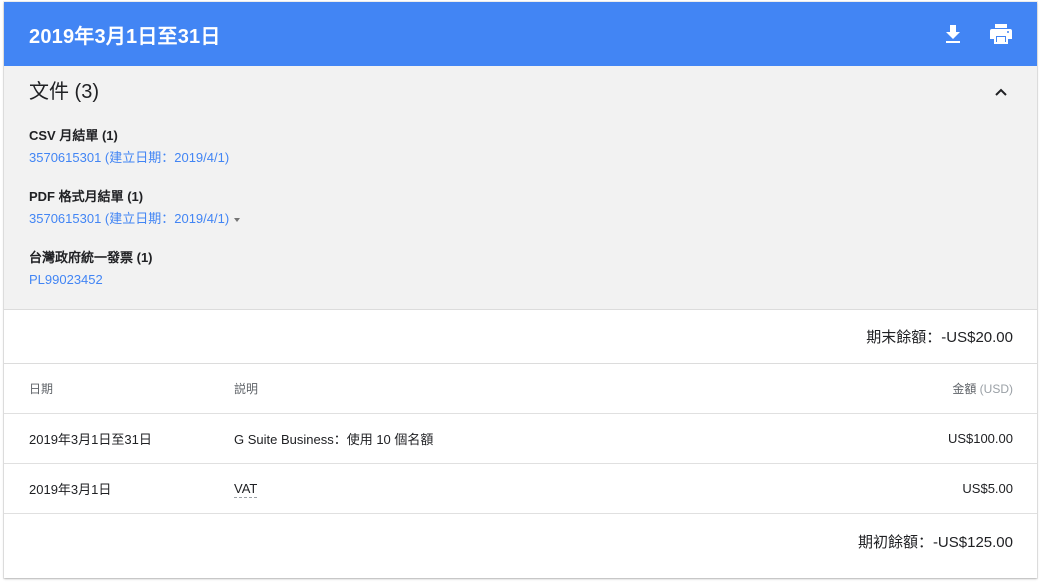  I want to click on download-icon, so click(953, 34).